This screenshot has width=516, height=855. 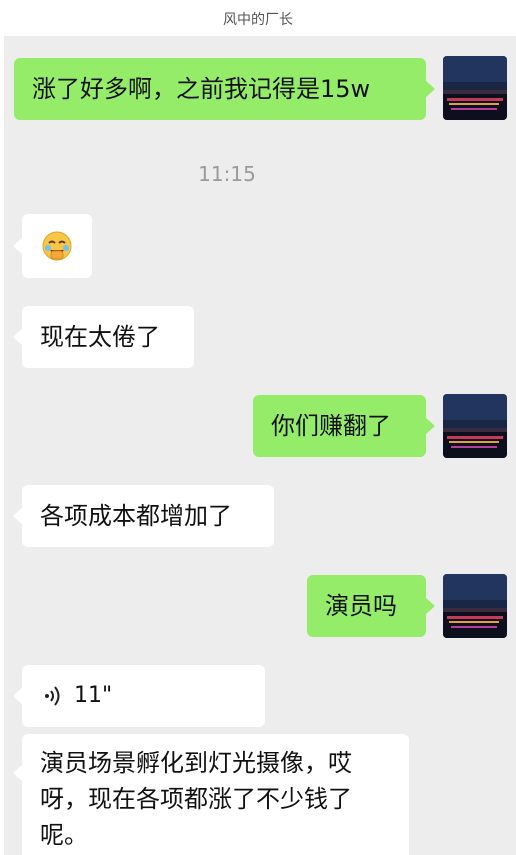 I want to click on message-text: 涨了好多啊，之前我记得是15w, so click(x=201, y=89).